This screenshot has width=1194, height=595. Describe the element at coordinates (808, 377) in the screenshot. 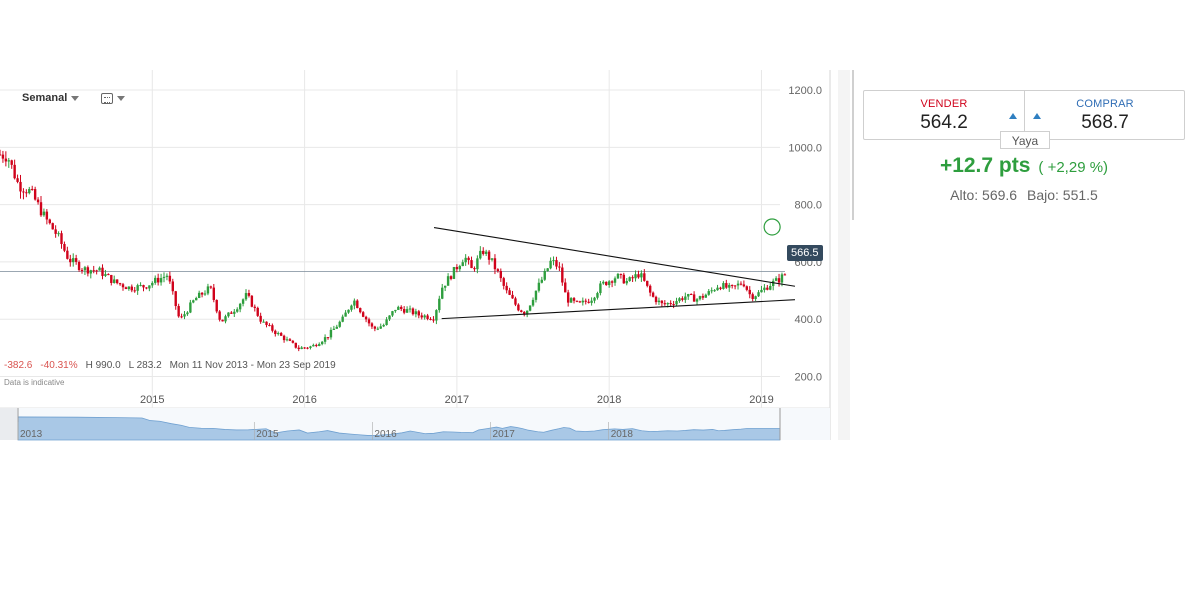

I see `y-tick-label: 200.0` at that location.